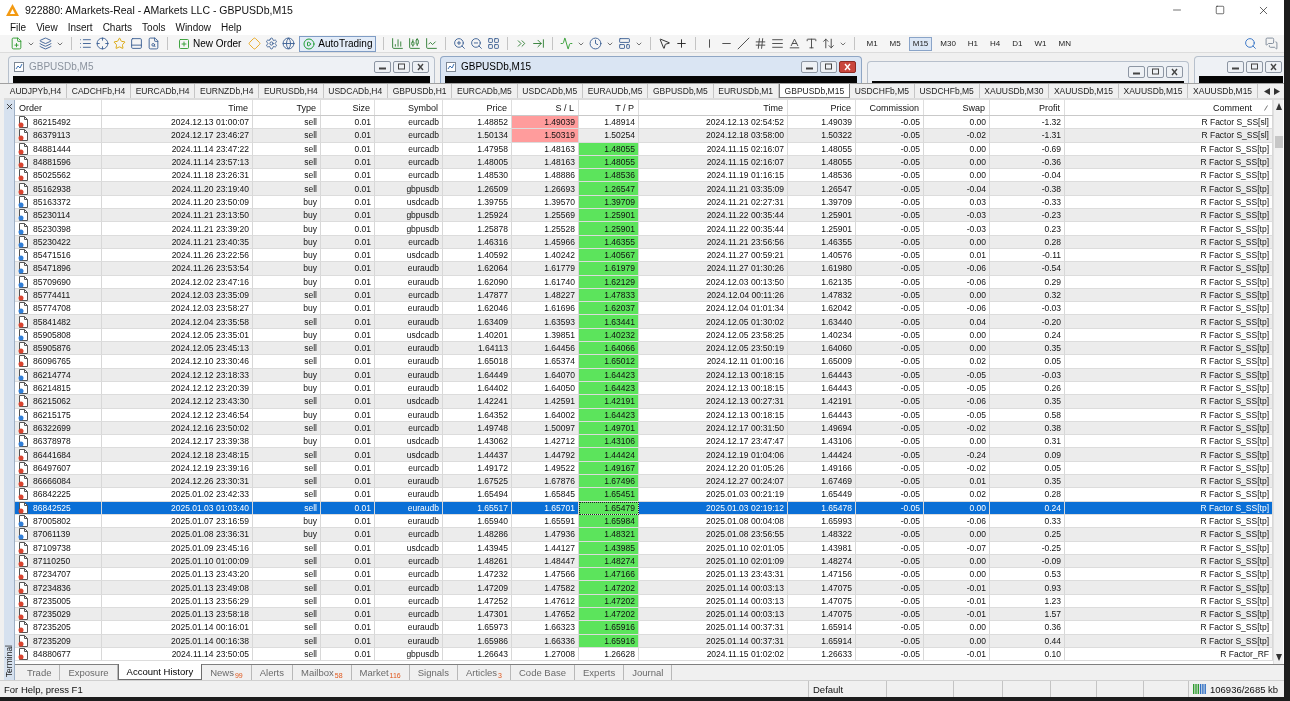 This screenshot has height=701, width=1290. What do you see at coordinates (160, 672) in the screenshot?
I see `panel-tab: Account History` at bounding box center [160, 672].